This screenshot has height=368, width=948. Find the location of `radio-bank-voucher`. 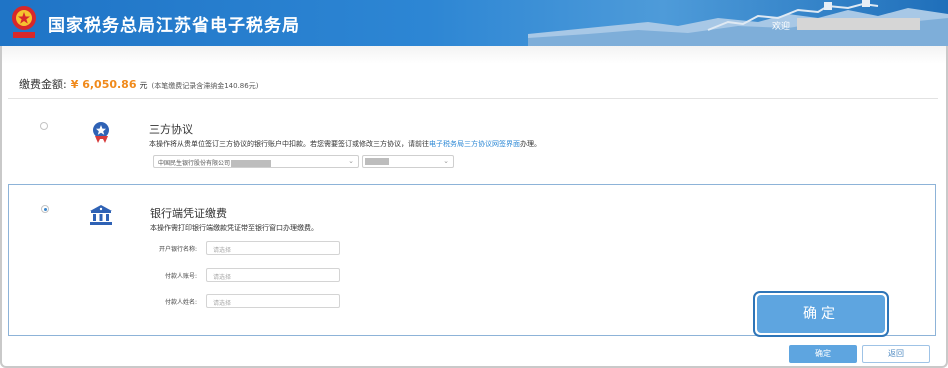

radio-bank-voucher is located at coordinates (45, 209).